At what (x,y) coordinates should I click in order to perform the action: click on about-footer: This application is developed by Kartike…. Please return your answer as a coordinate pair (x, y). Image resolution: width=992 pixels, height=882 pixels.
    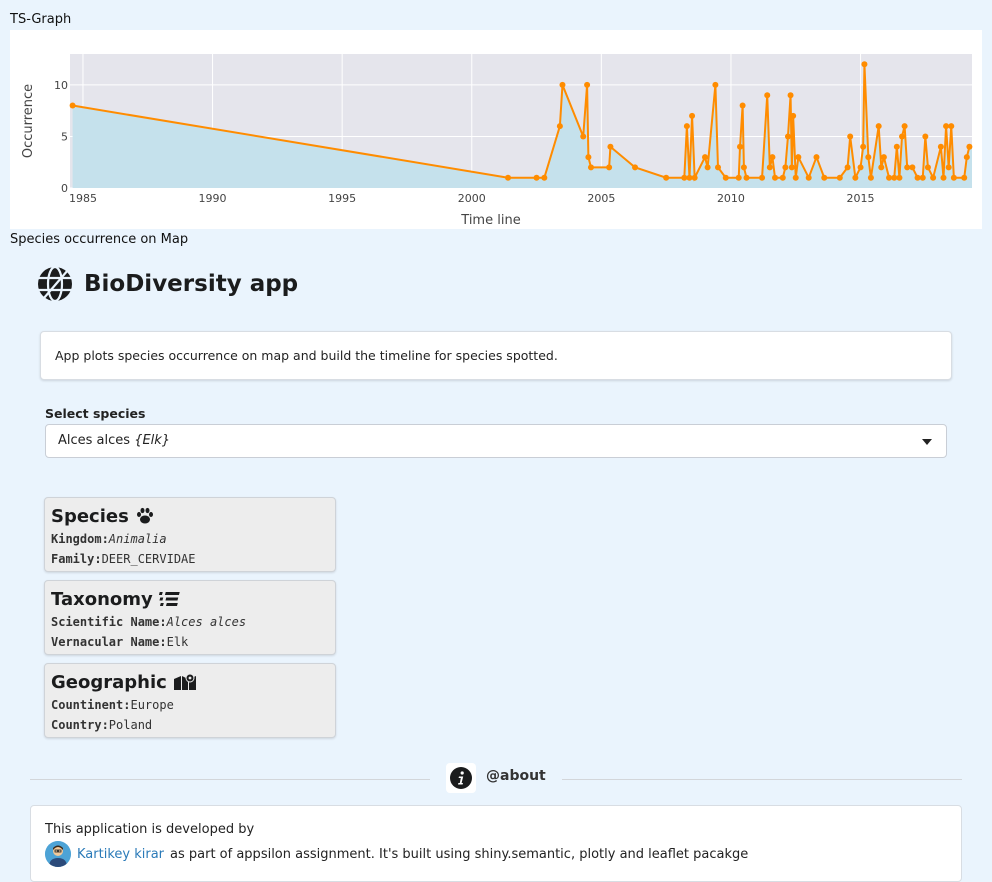
    Looking at the image, I should click on (496, 843).